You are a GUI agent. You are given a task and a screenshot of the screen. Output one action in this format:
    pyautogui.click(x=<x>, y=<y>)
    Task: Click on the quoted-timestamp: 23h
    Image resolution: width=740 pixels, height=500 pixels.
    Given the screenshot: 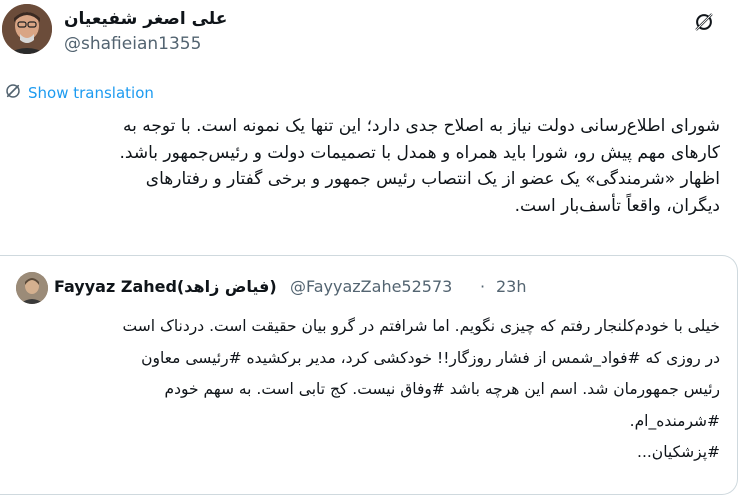 What is the action you would take?
    pyautogui.click(x=511, y=286)
    